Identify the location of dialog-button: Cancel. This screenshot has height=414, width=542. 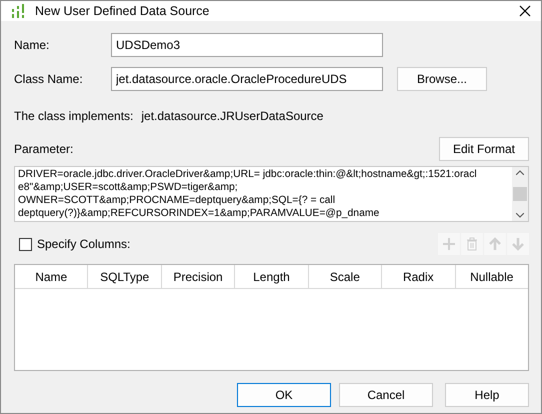
(386, 395).